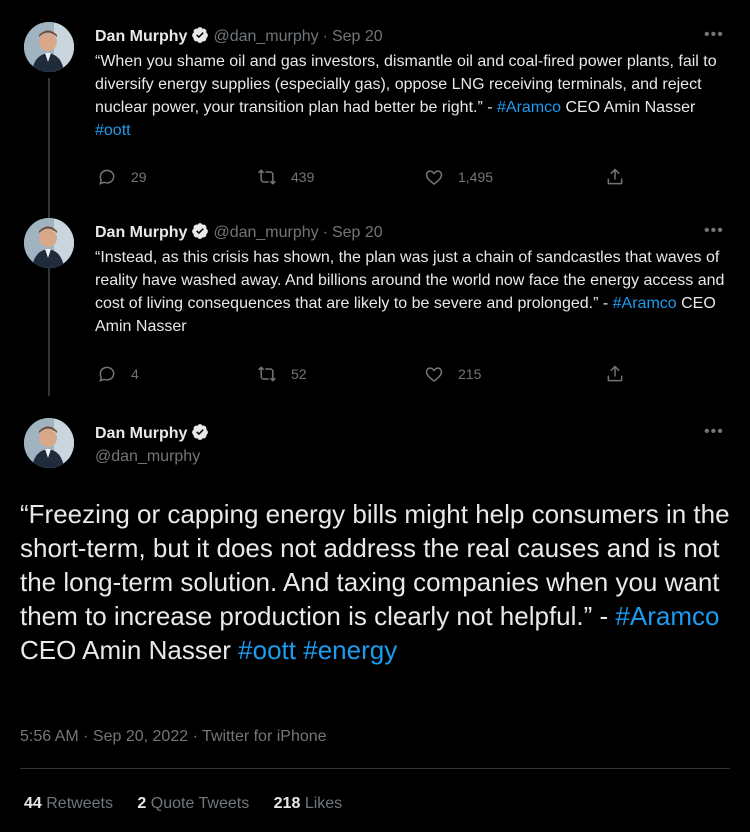  I want to click on reply-count: 29, so click(139, 177).